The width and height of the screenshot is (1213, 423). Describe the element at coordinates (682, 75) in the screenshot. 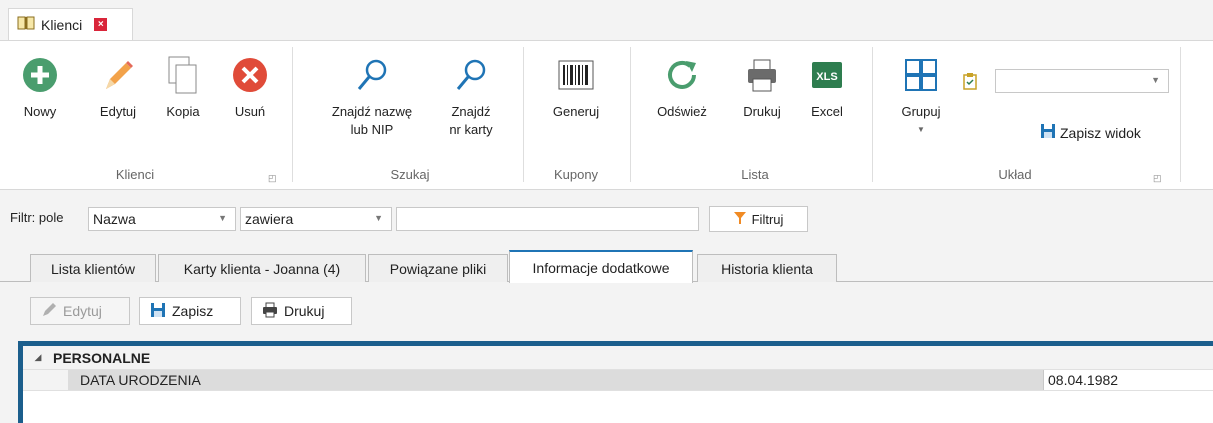

I see `refresh-icon` at that location.